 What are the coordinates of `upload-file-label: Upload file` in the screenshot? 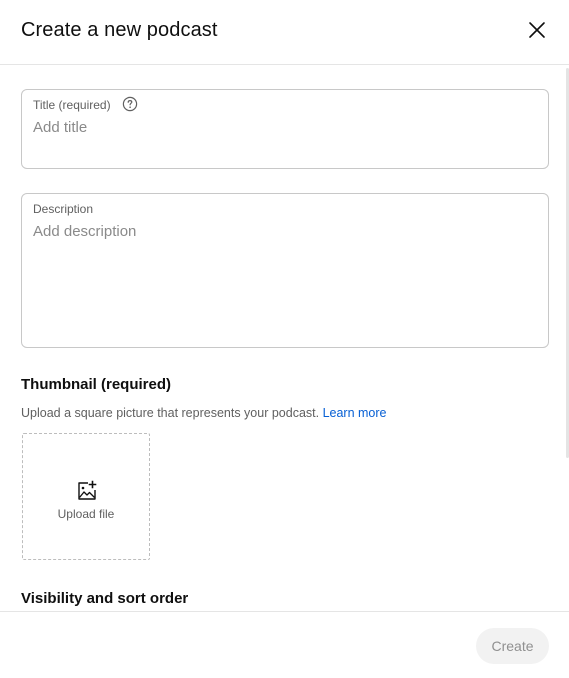 It's located at (86, 514).